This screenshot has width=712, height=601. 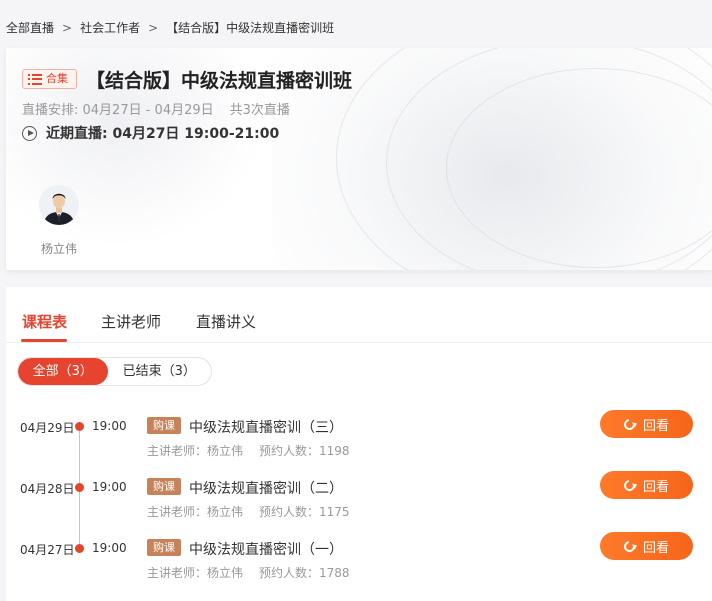 What do you see at coordinates (30, 27) in the screenshot?
I see `breadcrumb-item-all-live: 全部直播` at bounding box center [30, 27].